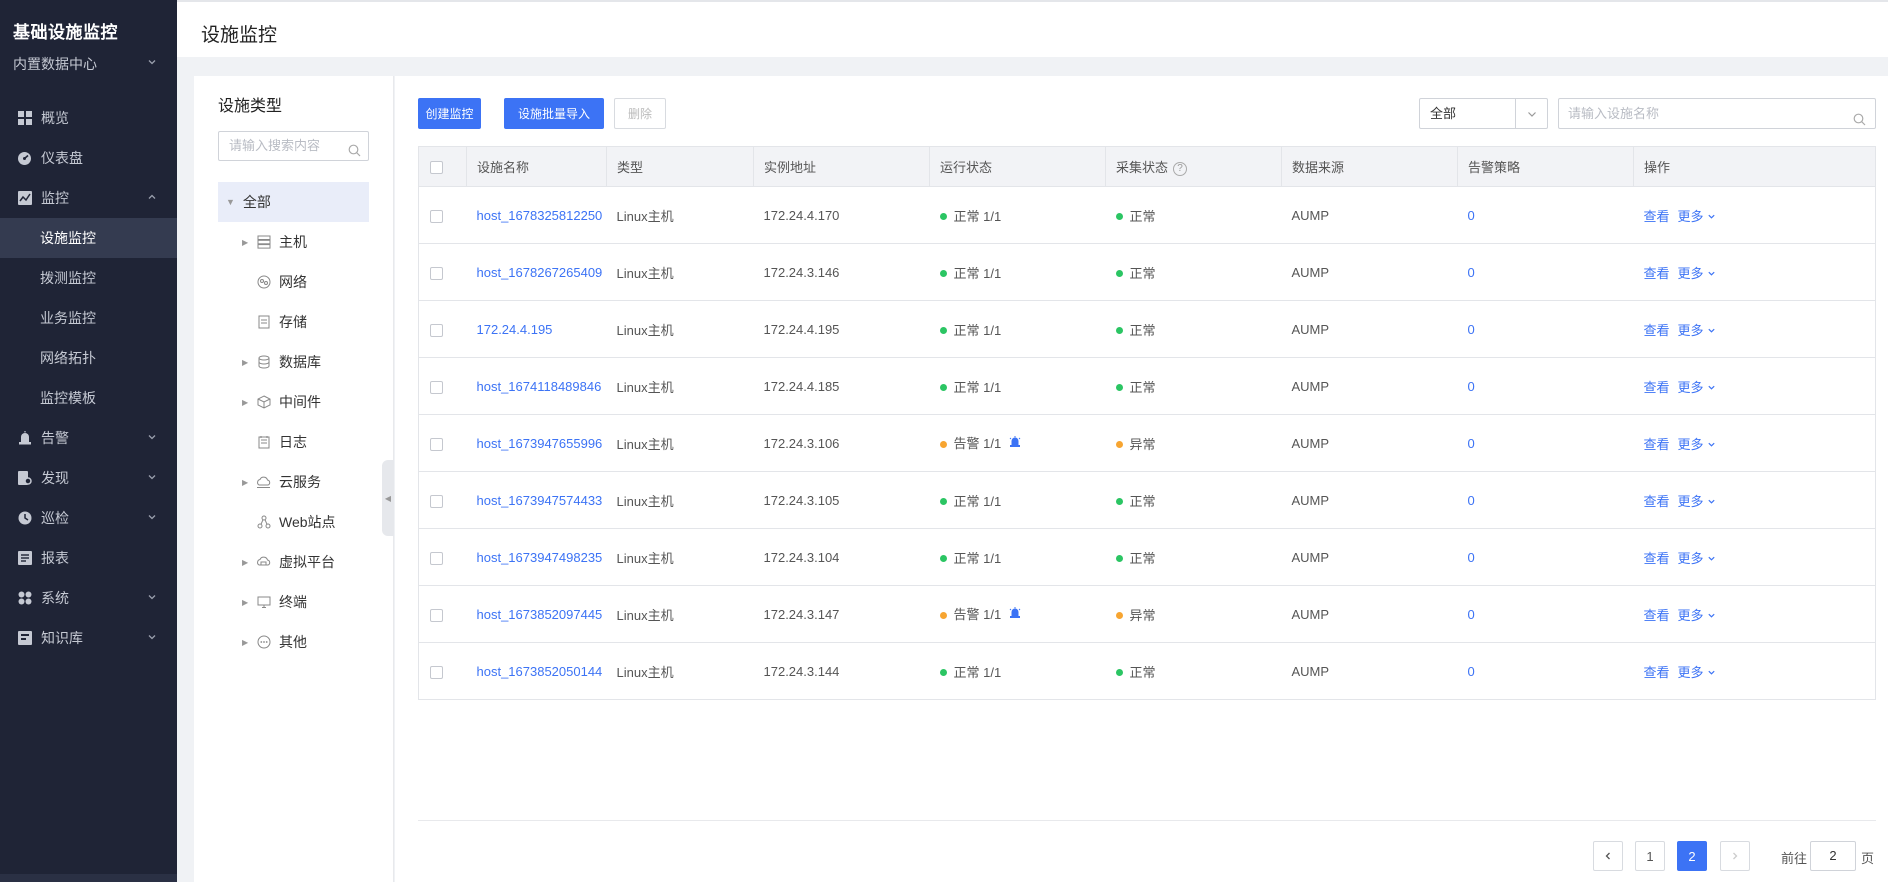 This screenshot has height=882, width=1888. I want to click on sidebar-subitem-monitor-template: 监控模板, so click(88, 398).